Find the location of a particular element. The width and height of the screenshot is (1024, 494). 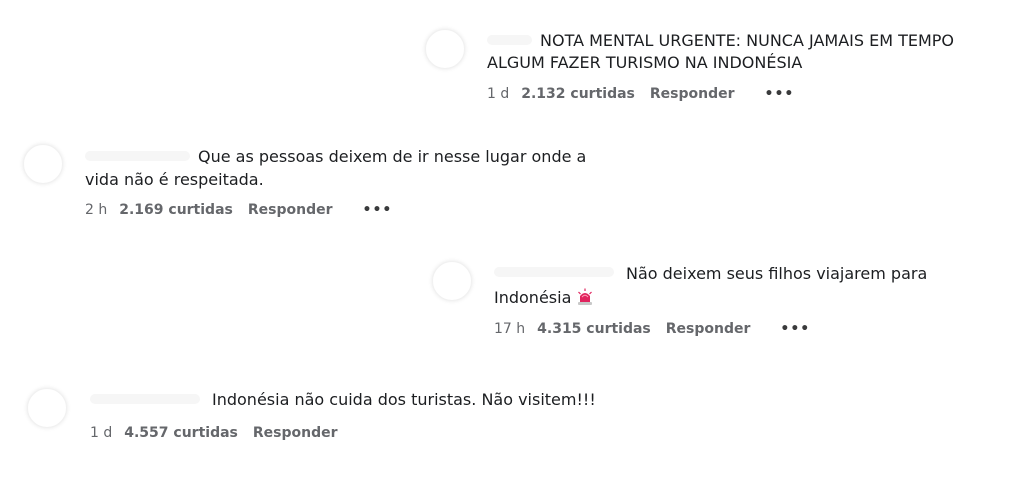

comment-meta: 1 d 4.557 curtidas Responder is located at coordinates (229, 433).